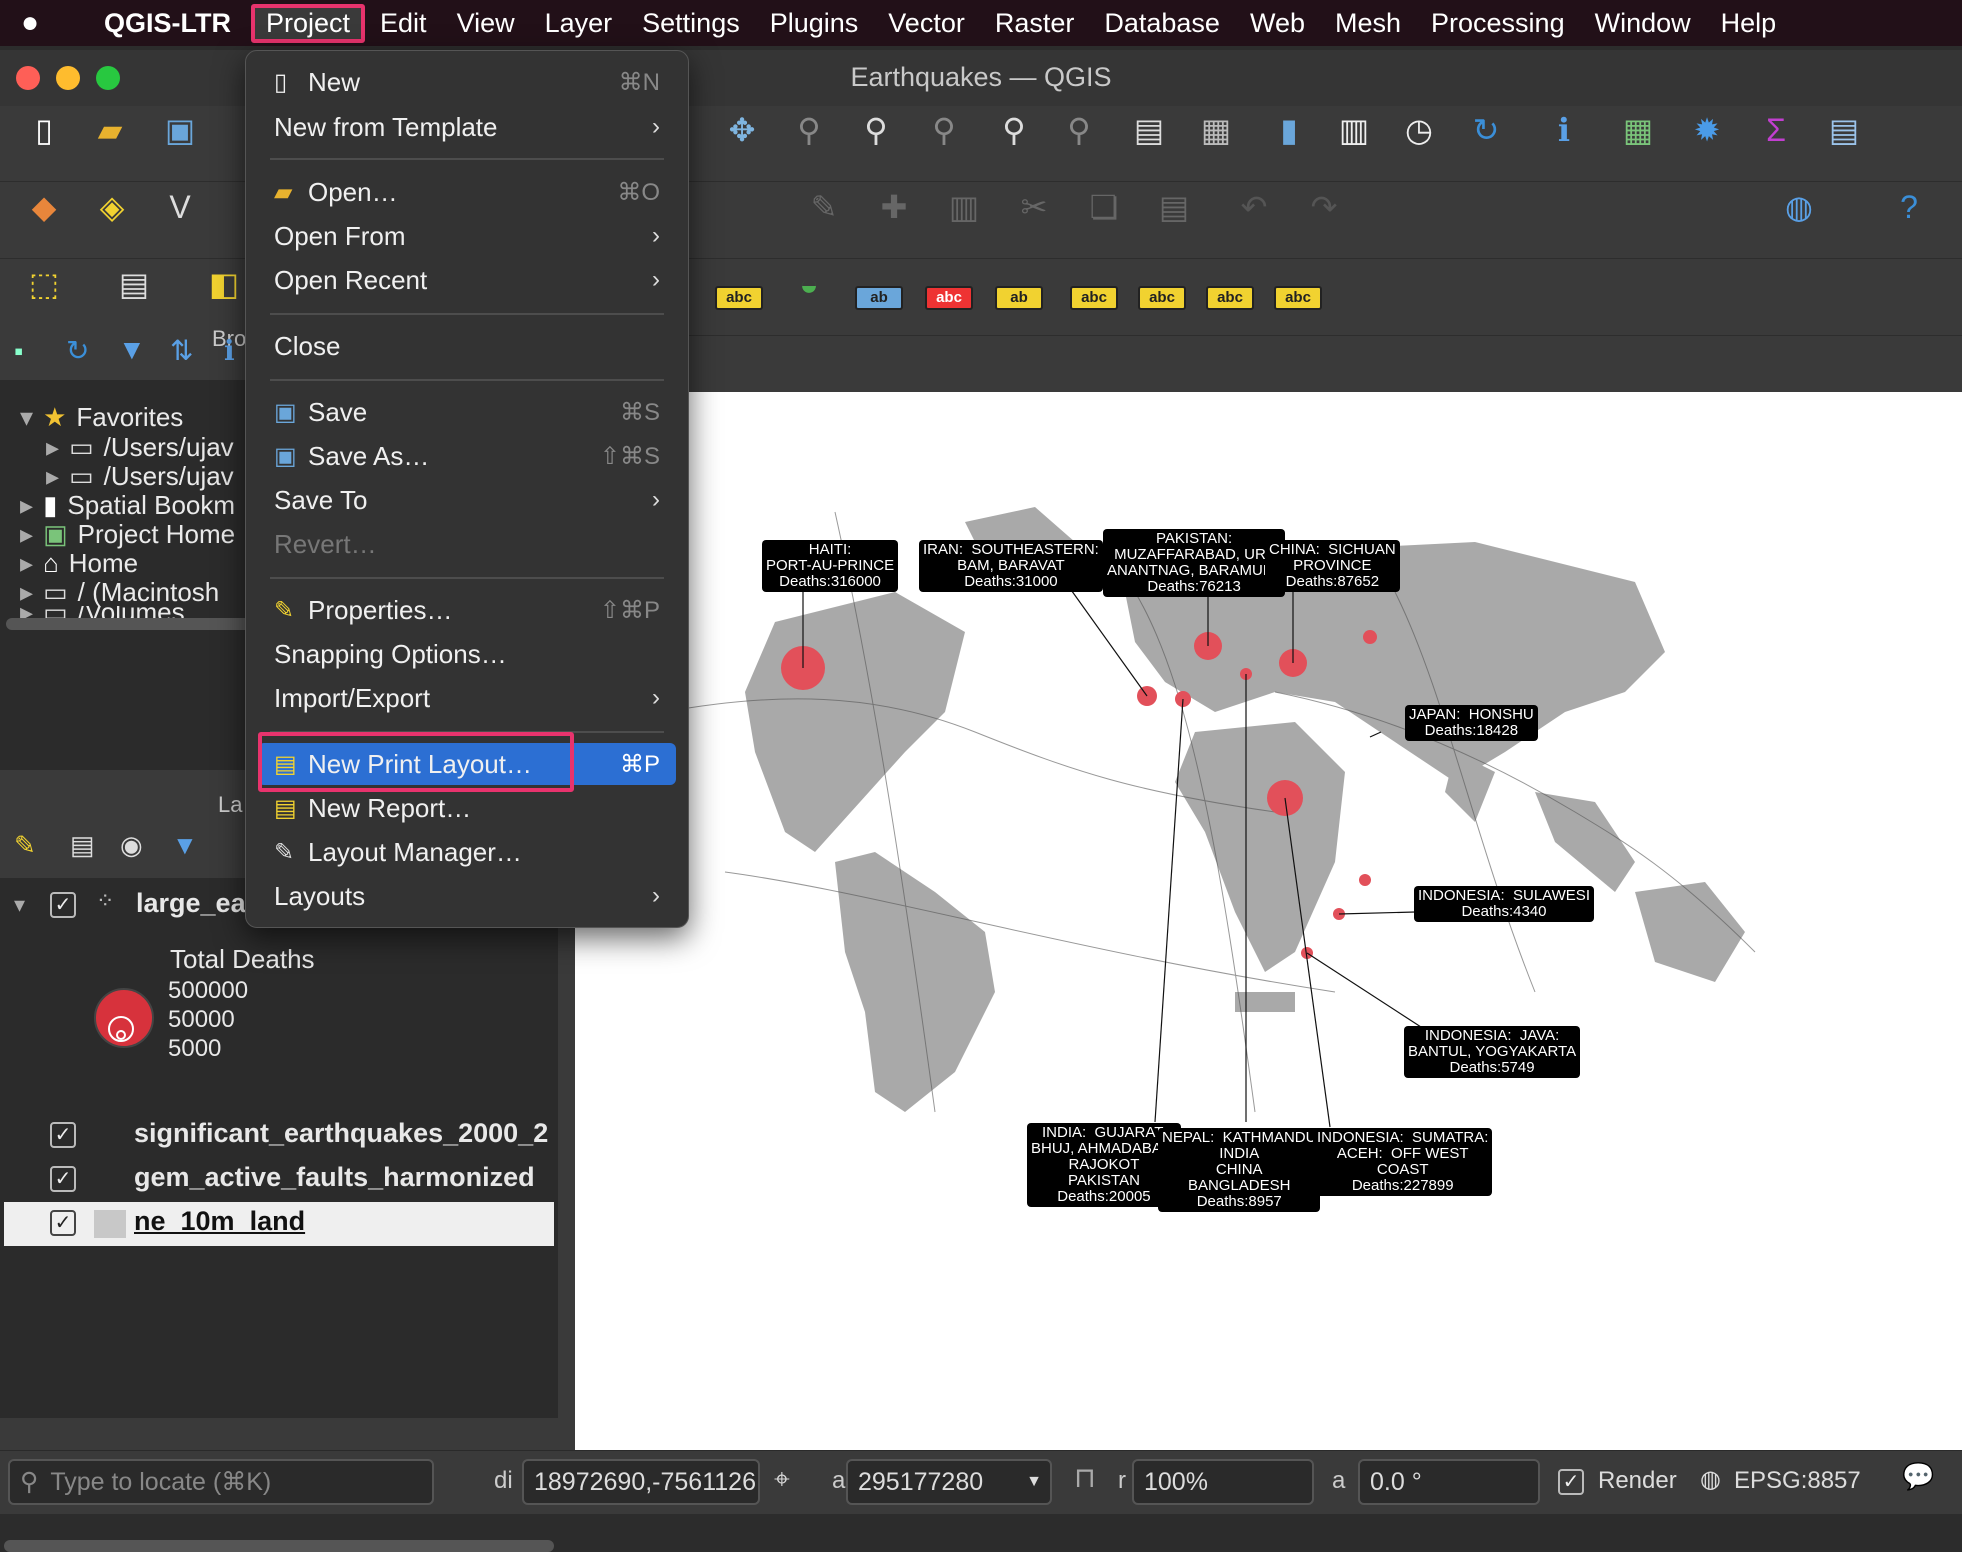  What do you see at coordinates (809, 284) in the screenshot?
I see `diagram-tool-icon: ◒` at bounding box center [809, 284].